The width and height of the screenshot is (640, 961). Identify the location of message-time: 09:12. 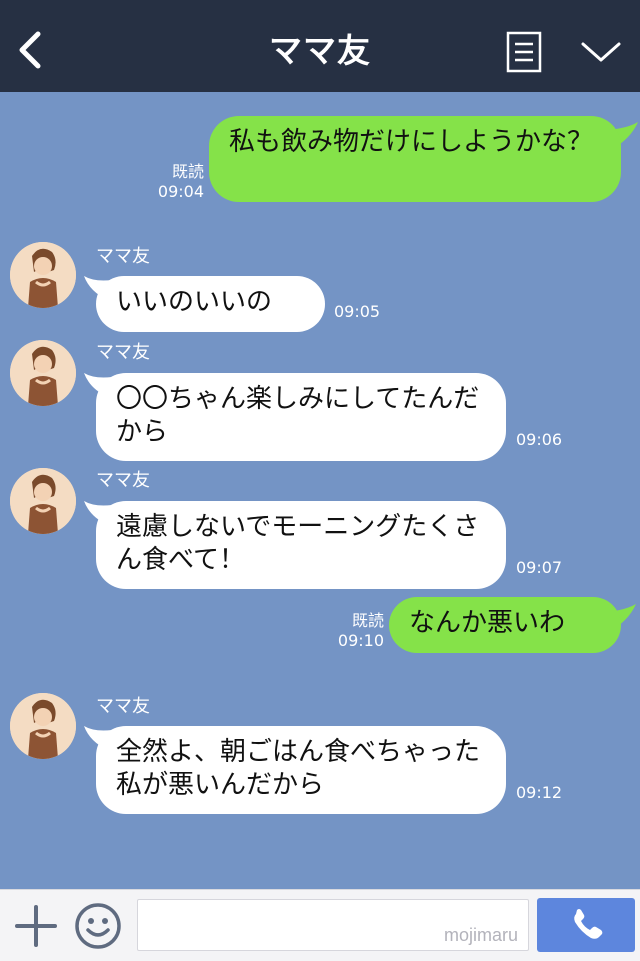
(539, 792).